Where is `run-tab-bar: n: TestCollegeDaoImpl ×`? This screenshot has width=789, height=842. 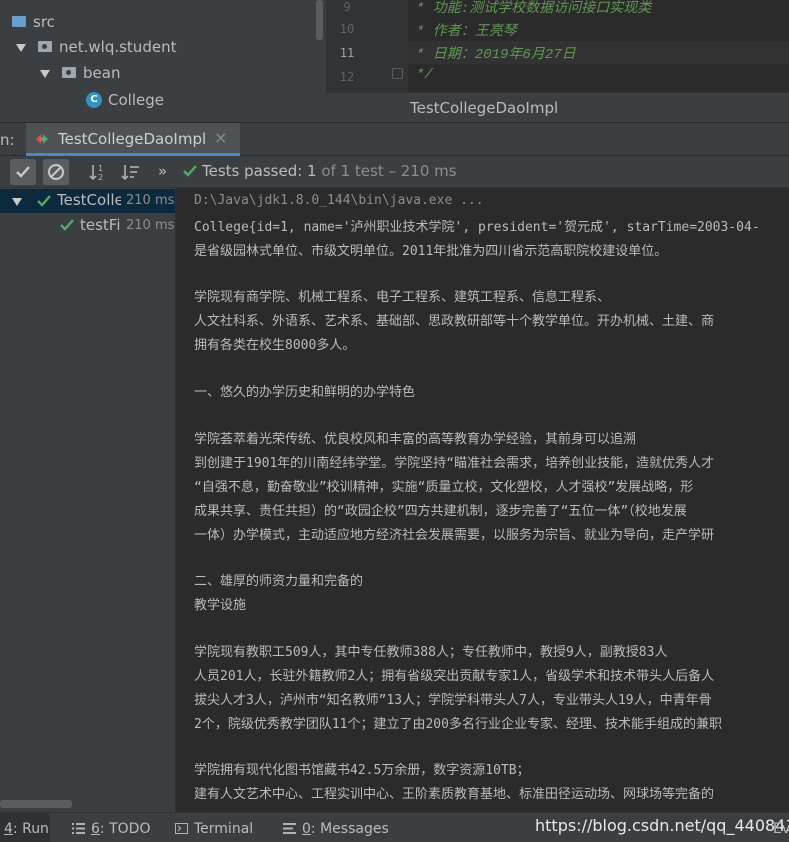
run-tab-bar: n: TestCollegeDaoImpl × is located at coordinates (394, 139).